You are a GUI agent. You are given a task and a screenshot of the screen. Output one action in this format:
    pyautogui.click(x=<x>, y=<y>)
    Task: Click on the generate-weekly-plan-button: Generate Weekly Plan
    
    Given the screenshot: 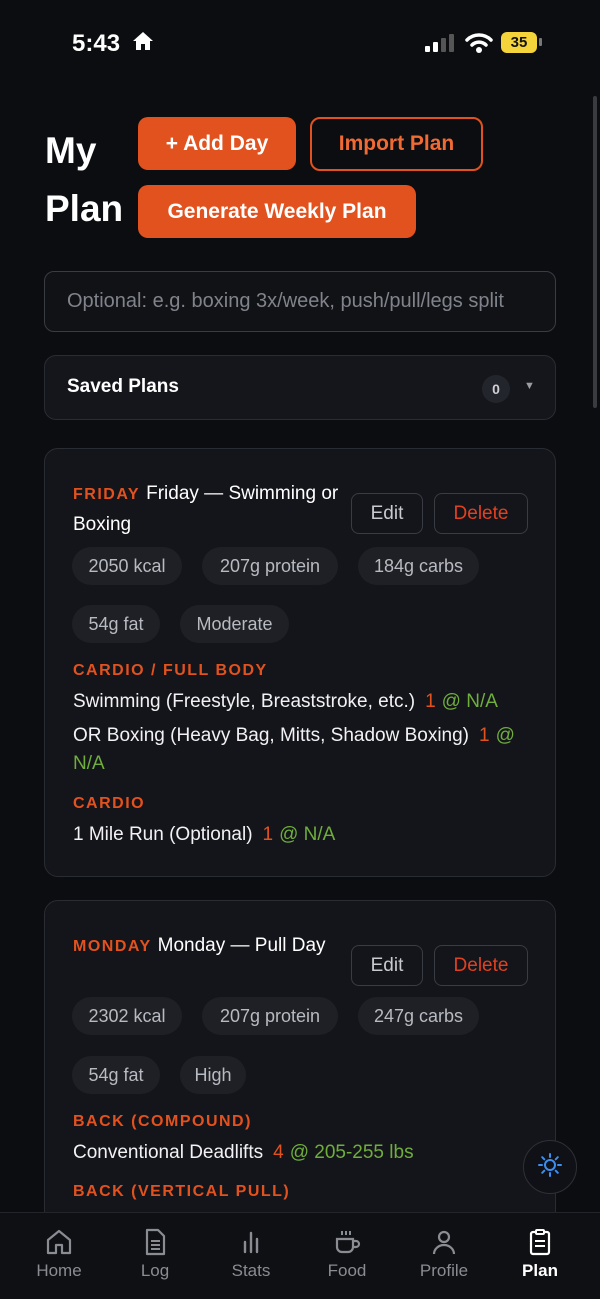 What is the action you would take?
    pyautogui.click(x=277, y=211)
    